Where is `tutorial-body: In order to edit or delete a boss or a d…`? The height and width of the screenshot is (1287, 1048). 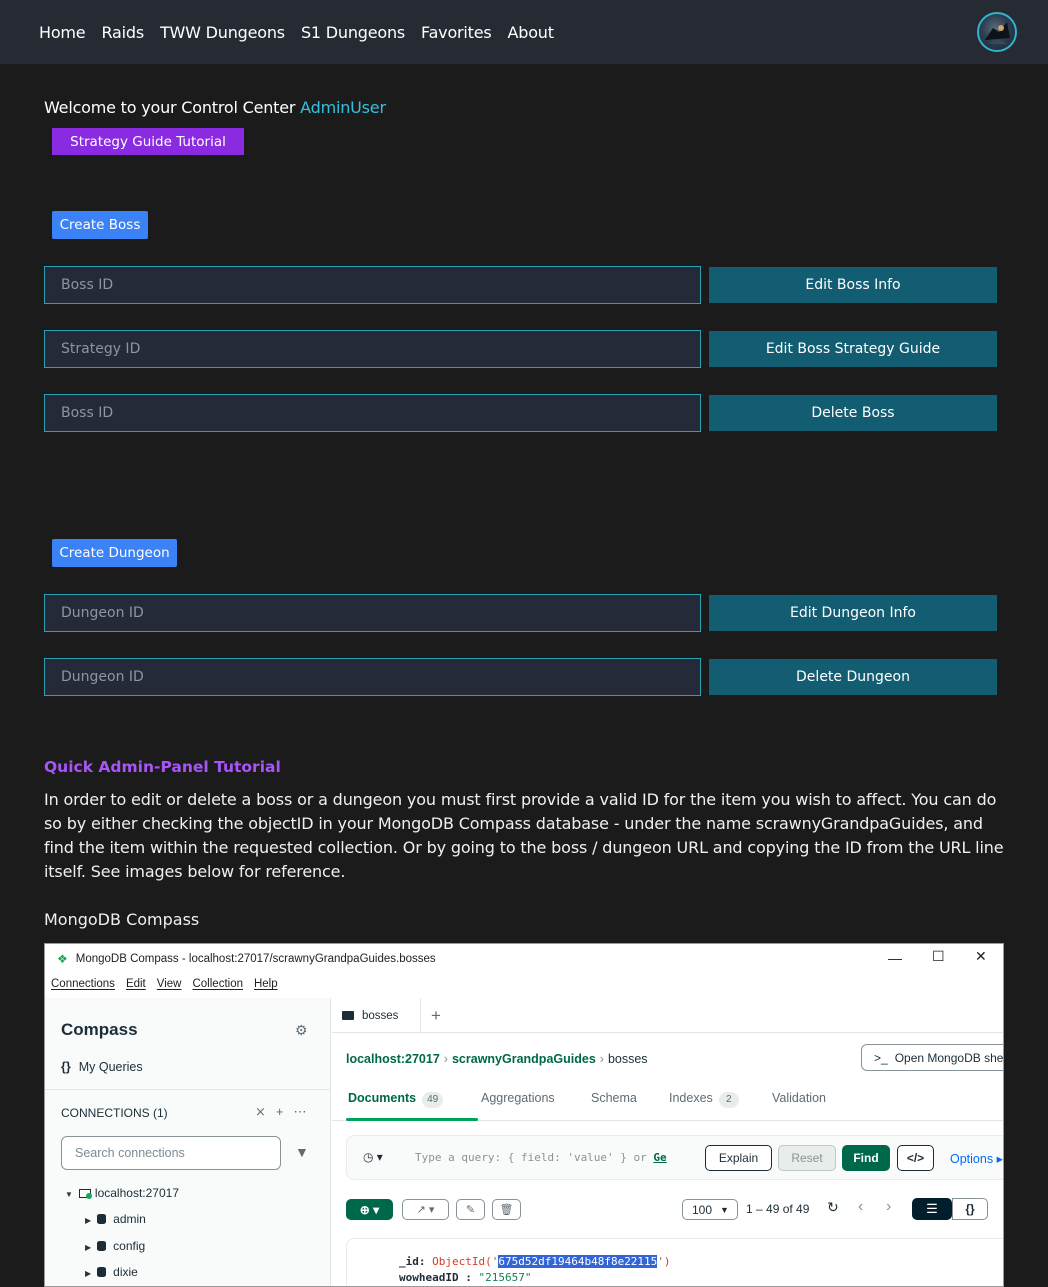 tutorial-body: In order to edit or delete a boss or a d… is located at coordinates (524, 835).